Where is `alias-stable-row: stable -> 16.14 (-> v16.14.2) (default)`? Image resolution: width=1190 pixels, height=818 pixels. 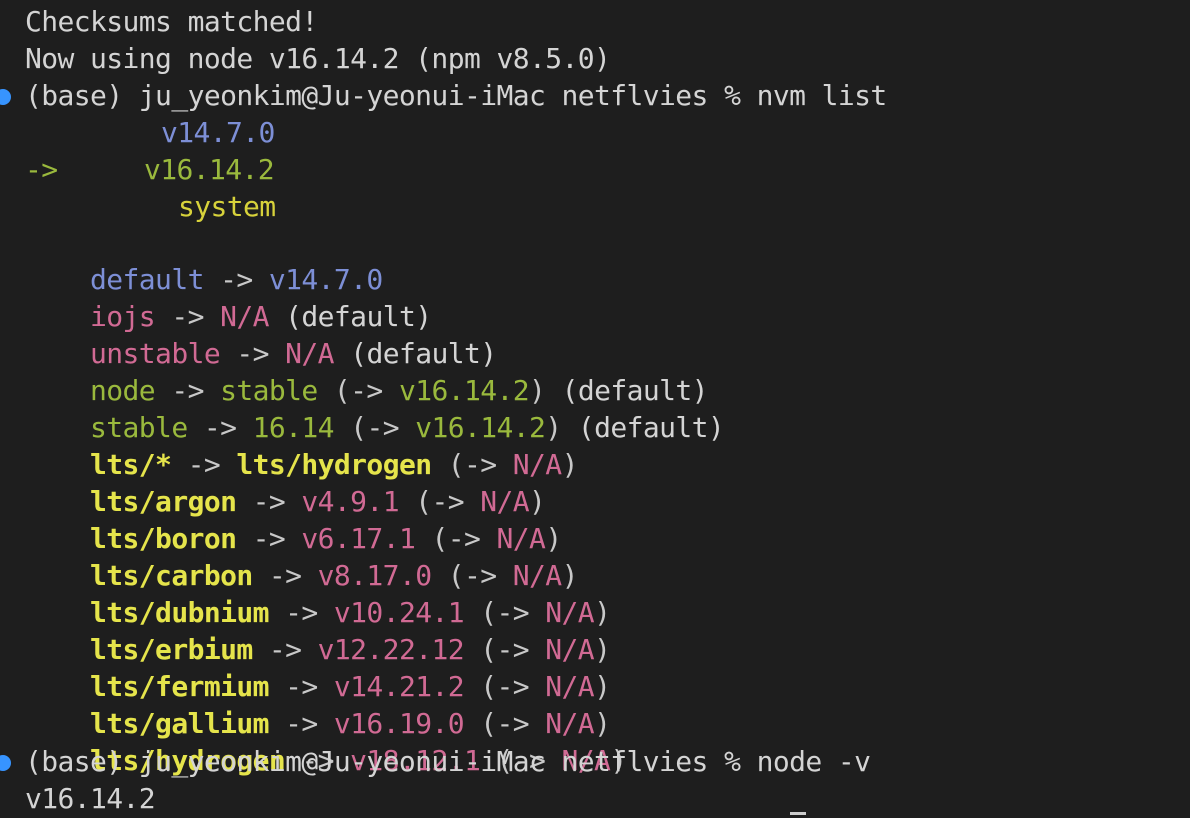 alias-stable-row: stable -> 16.14 (-> v16.14.2) (default) is located at coordinates (375, 409).